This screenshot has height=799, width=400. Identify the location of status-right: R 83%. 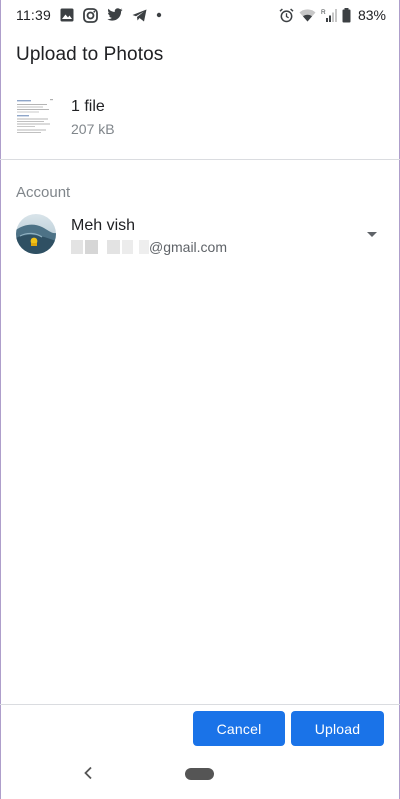
(332, 15).